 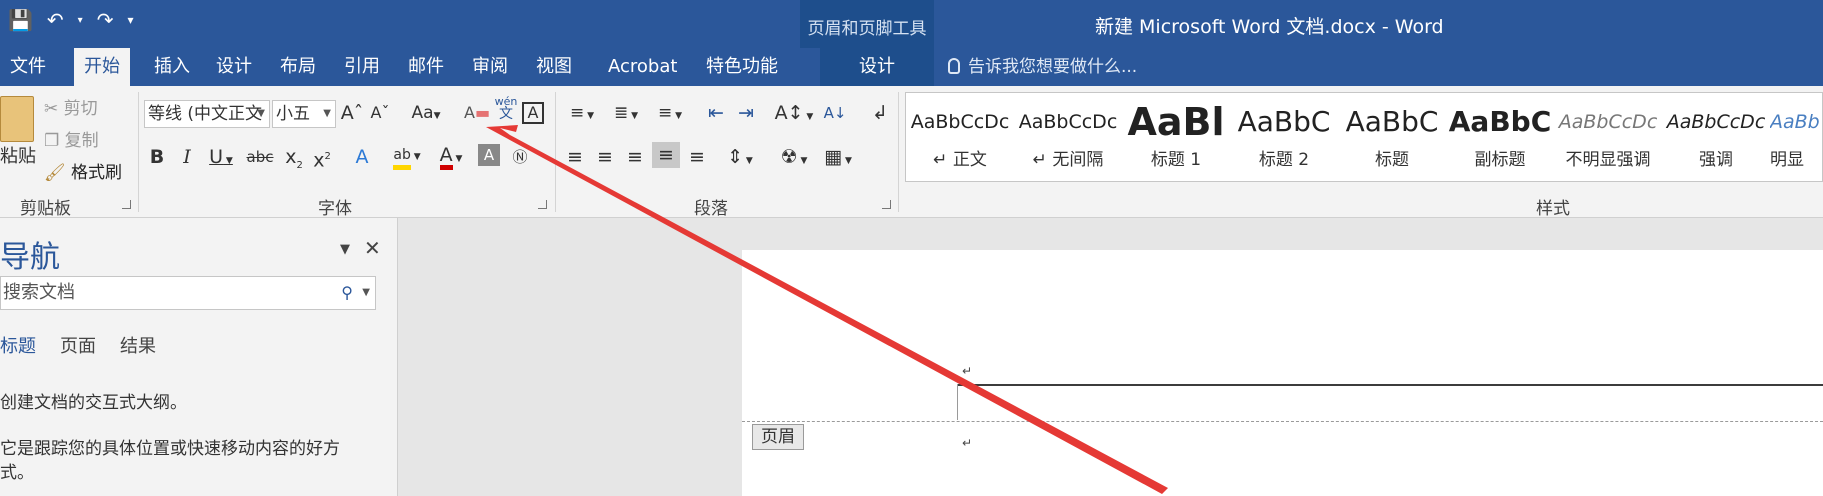 I want to click on format-painter-button: 🖌 格式刷, so click(x=83, y=170).